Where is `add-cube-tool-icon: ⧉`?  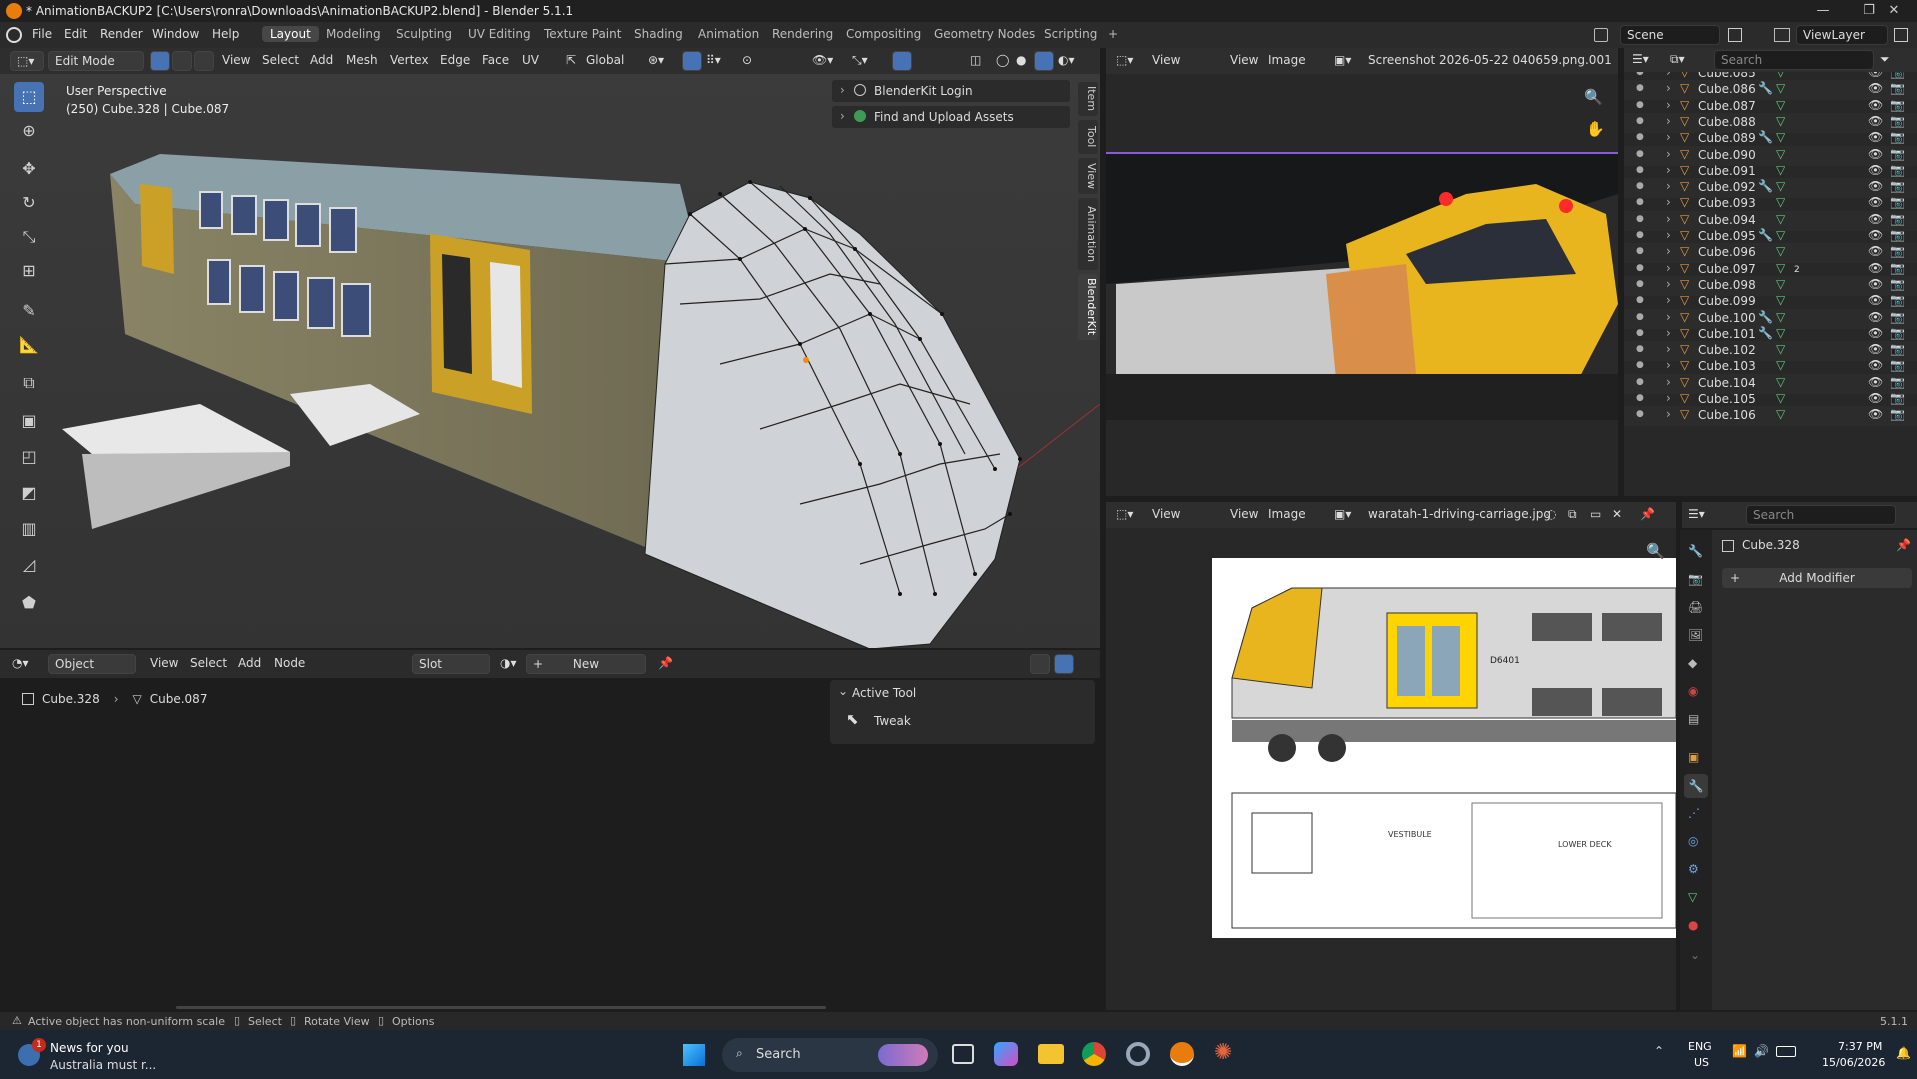 add-cube-tool-icon: ⧉ is located at coordinates (29, 383).